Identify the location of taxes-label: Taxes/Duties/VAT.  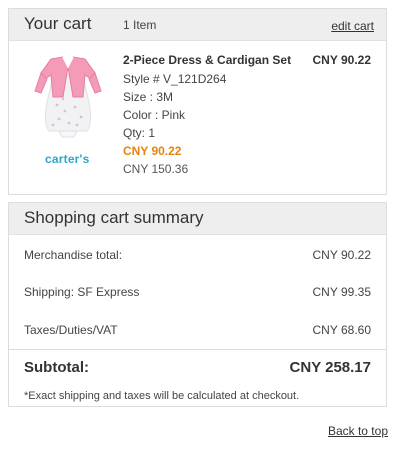
(71, 330).